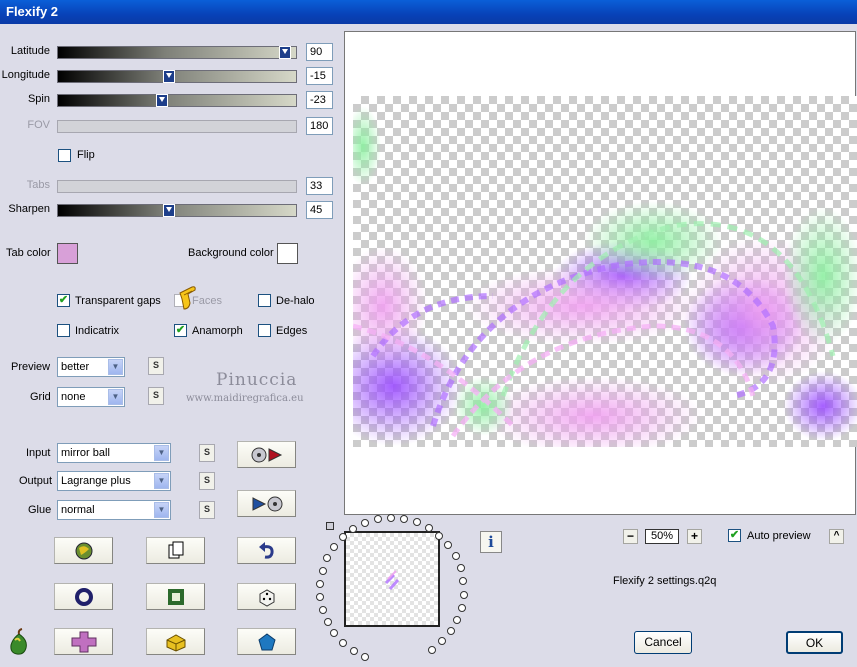  What do you see at coordinates (814, 642) in the screenshot?
I see `ok-button: OK` at bounding box center [814, 642].